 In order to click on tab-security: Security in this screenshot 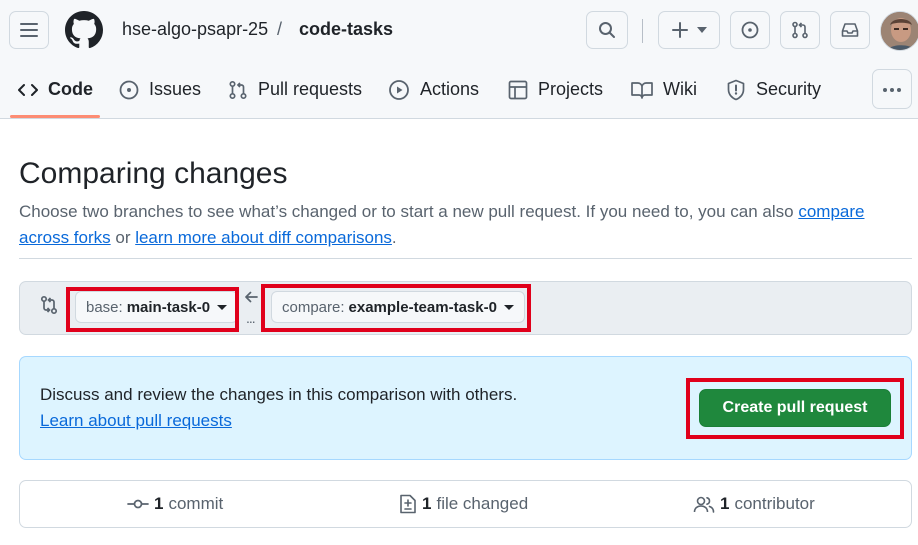, I will do `click(773, 89)`.